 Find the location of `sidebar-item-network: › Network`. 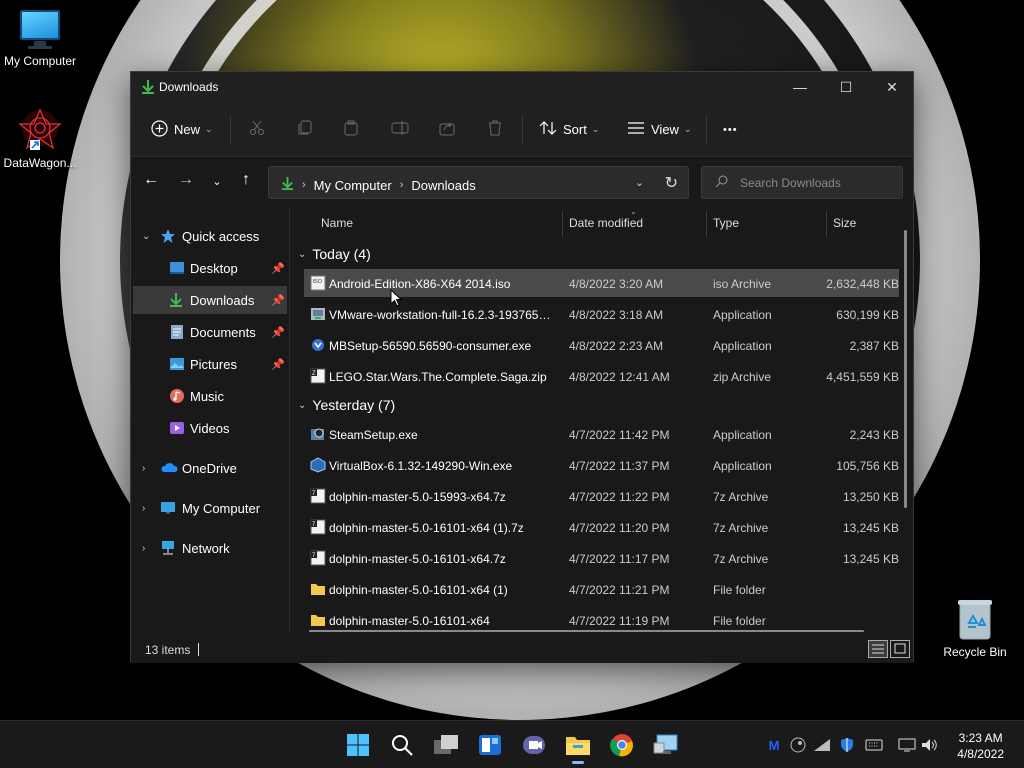

sidebar-item-network: › Network is located at coordinates (210, 548).